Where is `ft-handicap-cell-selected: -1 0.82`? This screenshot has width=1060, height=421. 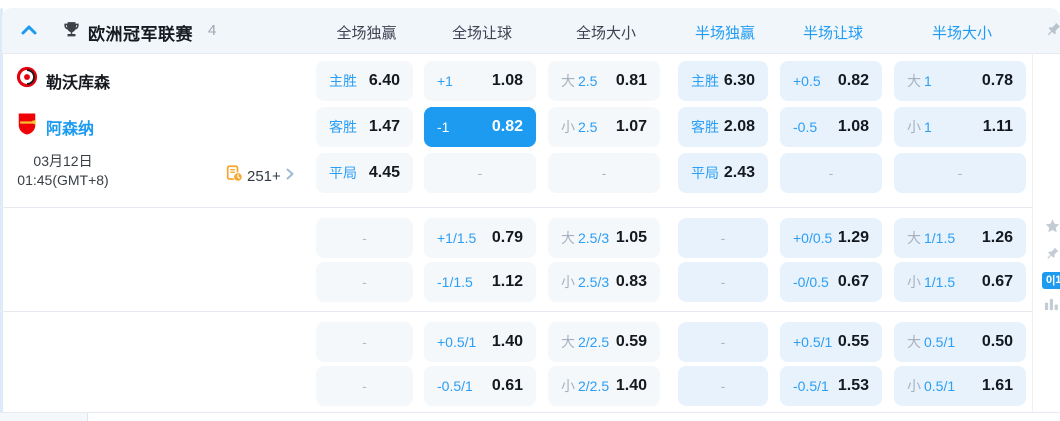
ft-handicap-cell-selected: -1 0.82 is located at coordinates (480, 127).